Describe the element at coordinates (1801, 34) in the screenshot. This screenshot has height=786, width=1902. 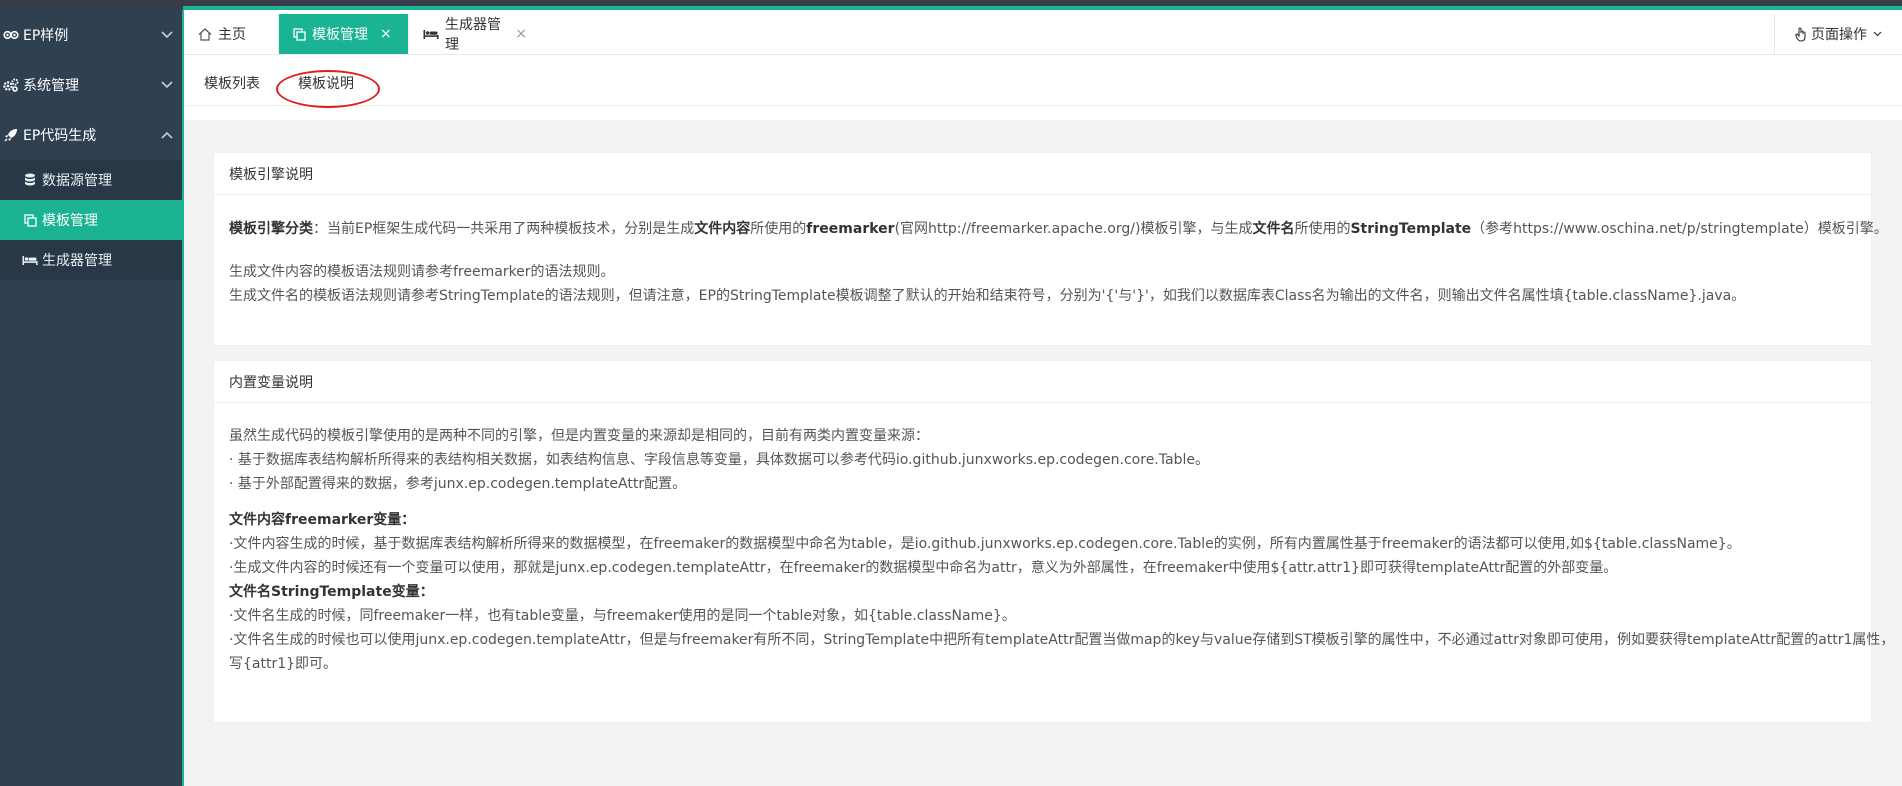
I see `hand-icon` at that location.